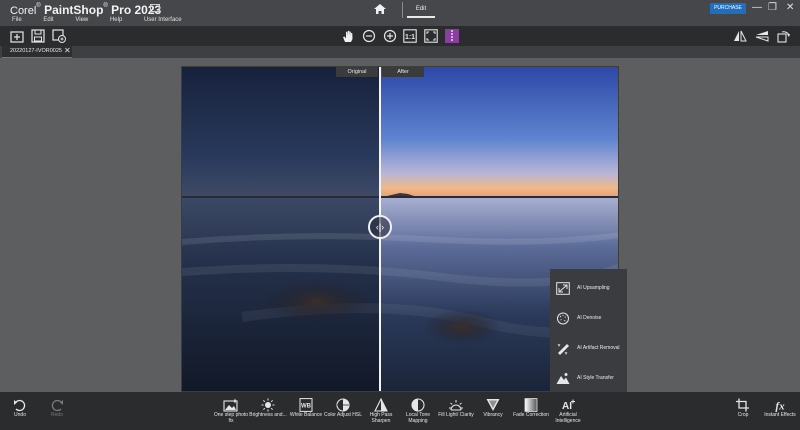  I want to click on ai-artifact-removal-item: AI Artifact Removal, so click(588, 348).